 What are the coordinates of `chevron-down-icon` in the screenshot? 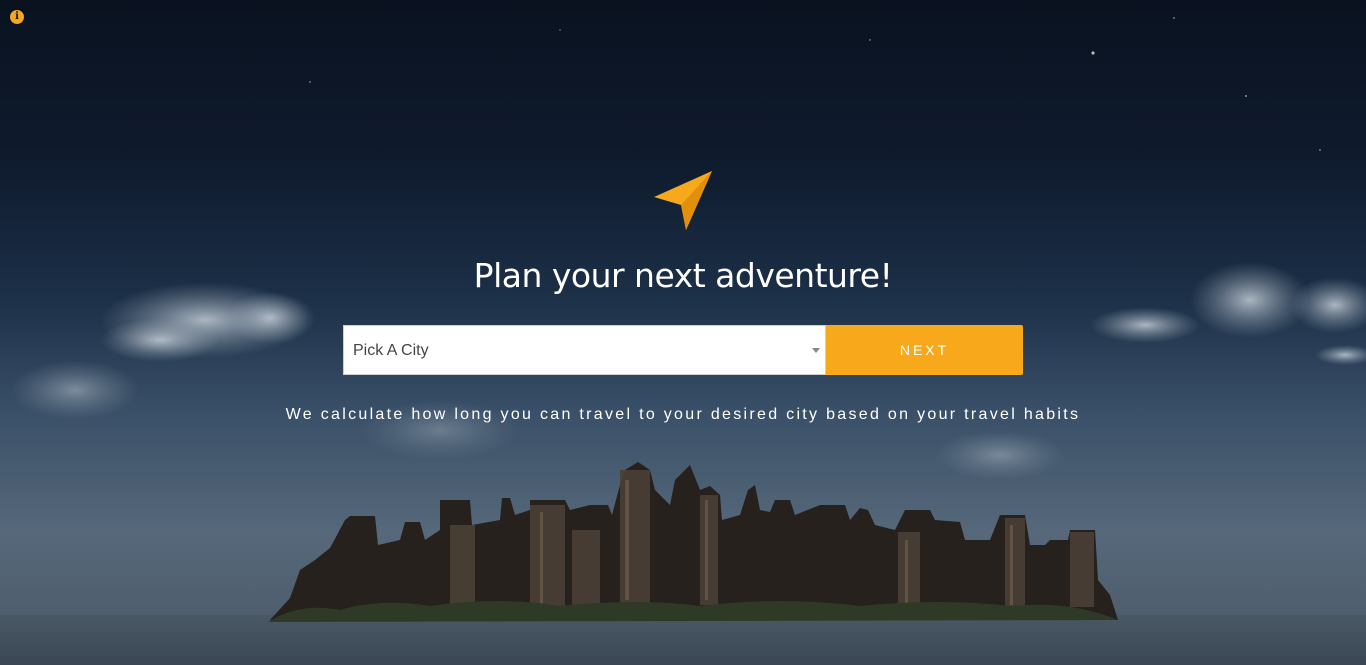 It's located at (816, 350).